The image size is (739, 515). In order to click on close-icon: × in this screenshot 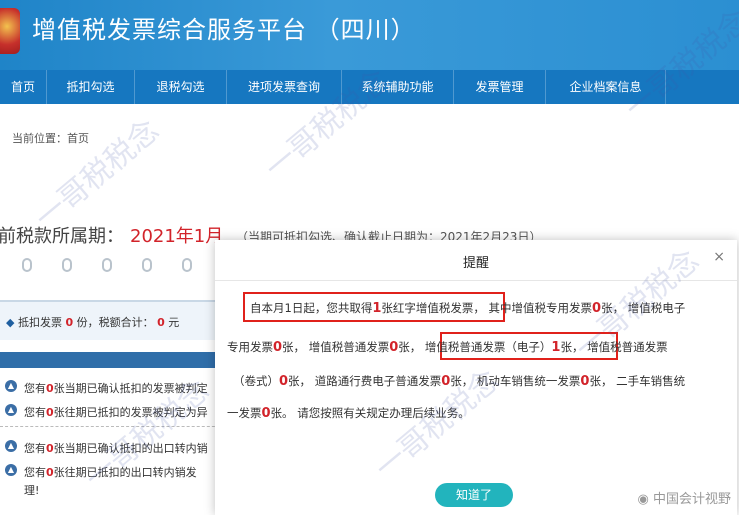, I will do `click(719, 257)`.